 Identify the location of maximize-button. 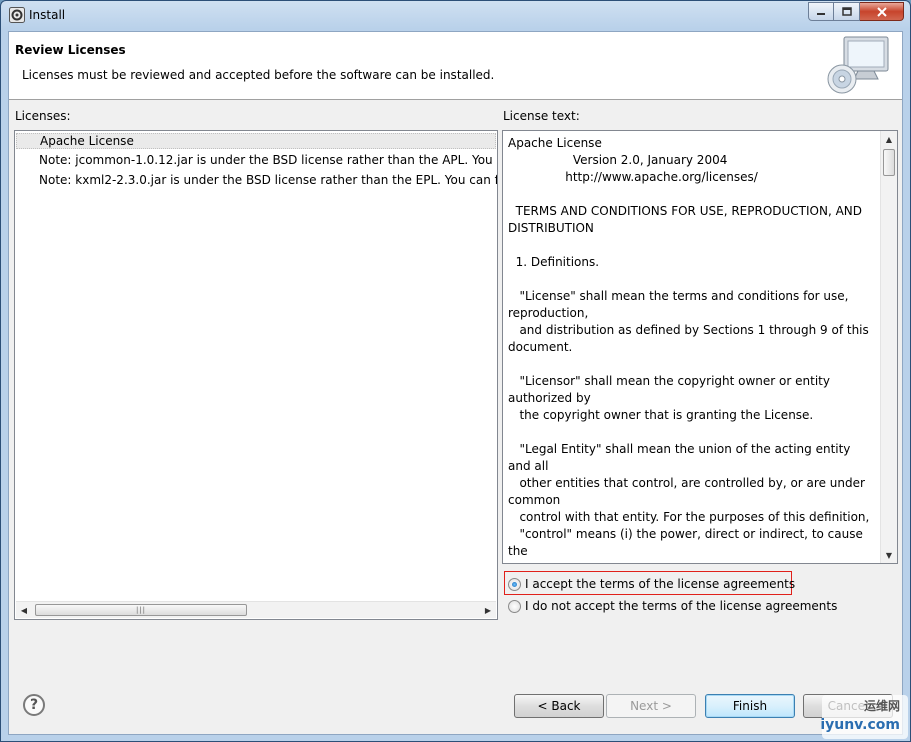
(847, 11).